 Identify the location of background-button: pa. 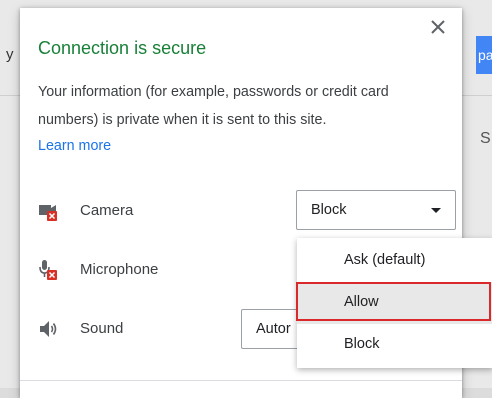
(484, 55).